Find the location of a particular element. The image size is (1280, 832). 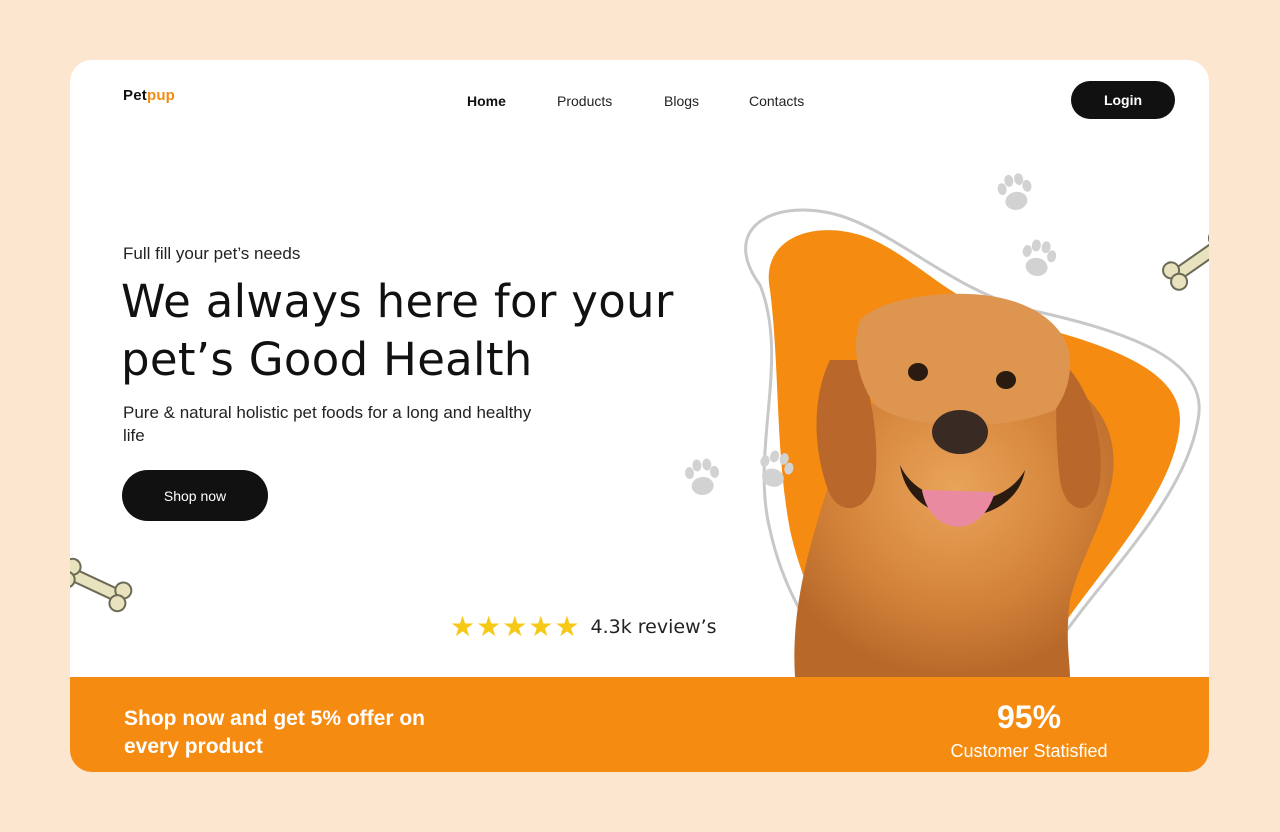

hero-kicker: Full fill your pet’s needs is located at coordinates (212, 253).